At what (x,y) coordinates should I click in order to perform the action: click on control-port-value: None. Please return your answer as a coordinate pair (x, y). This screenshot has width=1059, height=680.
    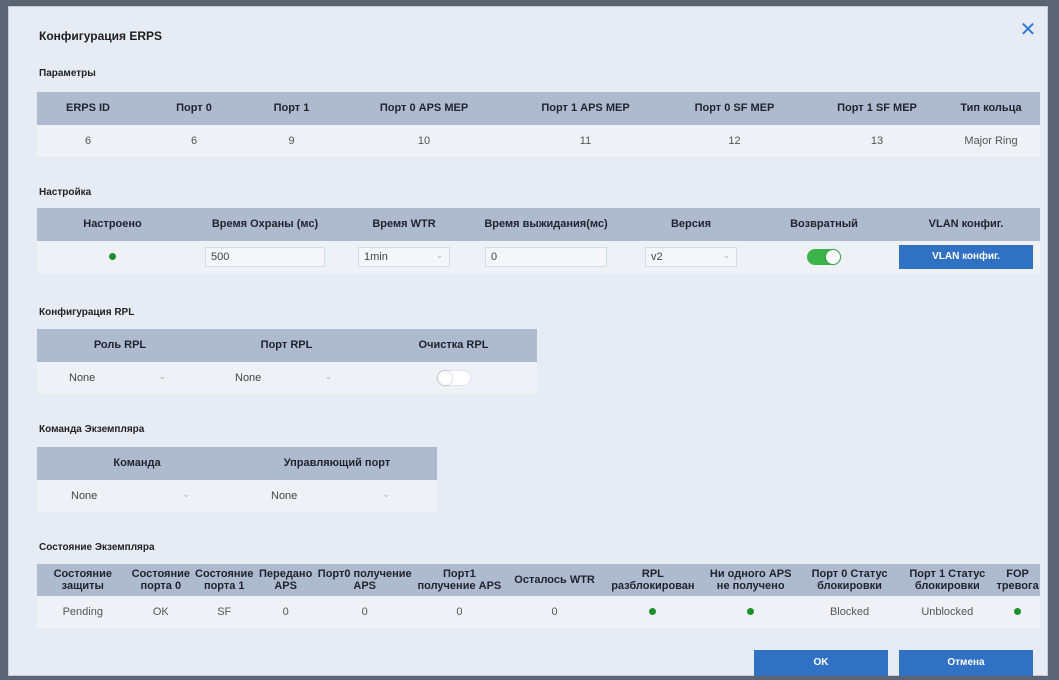
    Looking at the image, I should click on (284, 496).